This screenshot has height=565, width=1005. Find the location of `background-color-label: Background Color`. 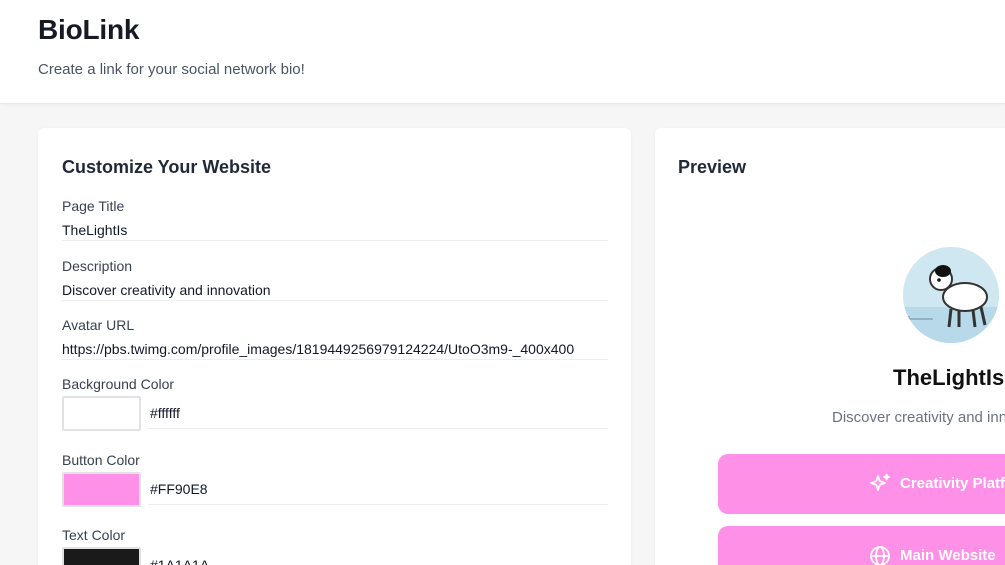

background-color-label: Background Color is located at coordinates (118, 384).